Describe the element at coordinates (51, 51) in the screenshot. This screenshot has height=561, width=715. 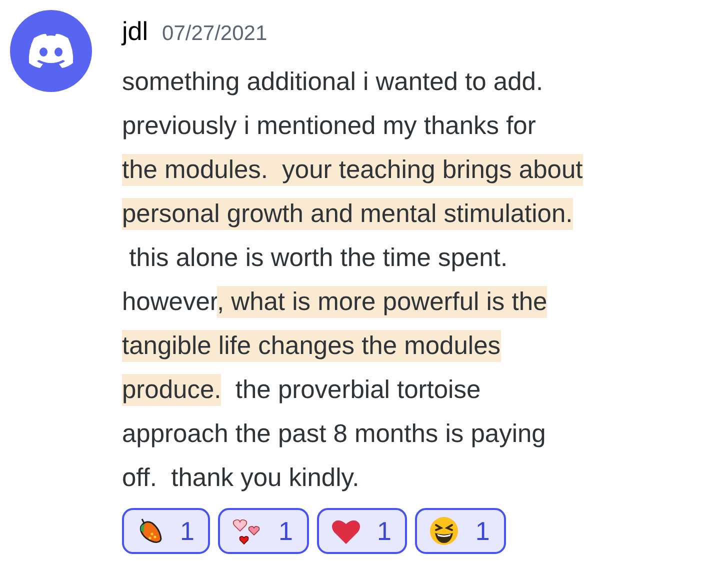
I see `avatar-icon` at that location.